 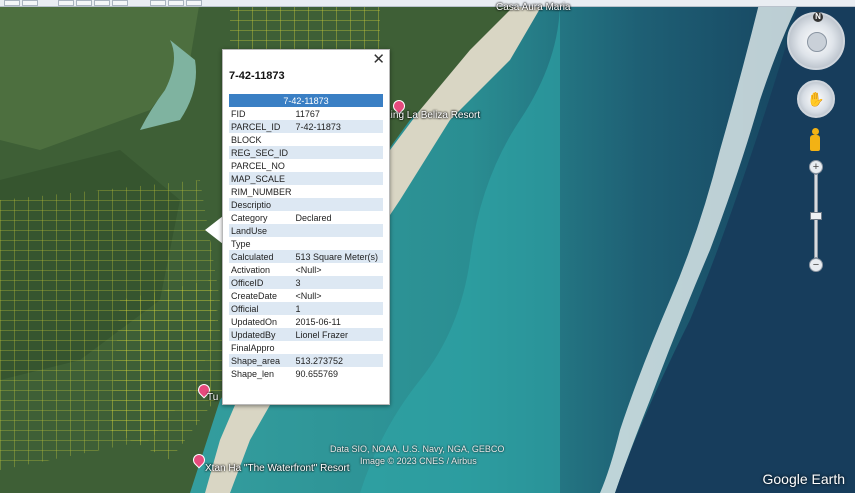 I want to click on table-row: FID 11767, so click(x=306, y=113).